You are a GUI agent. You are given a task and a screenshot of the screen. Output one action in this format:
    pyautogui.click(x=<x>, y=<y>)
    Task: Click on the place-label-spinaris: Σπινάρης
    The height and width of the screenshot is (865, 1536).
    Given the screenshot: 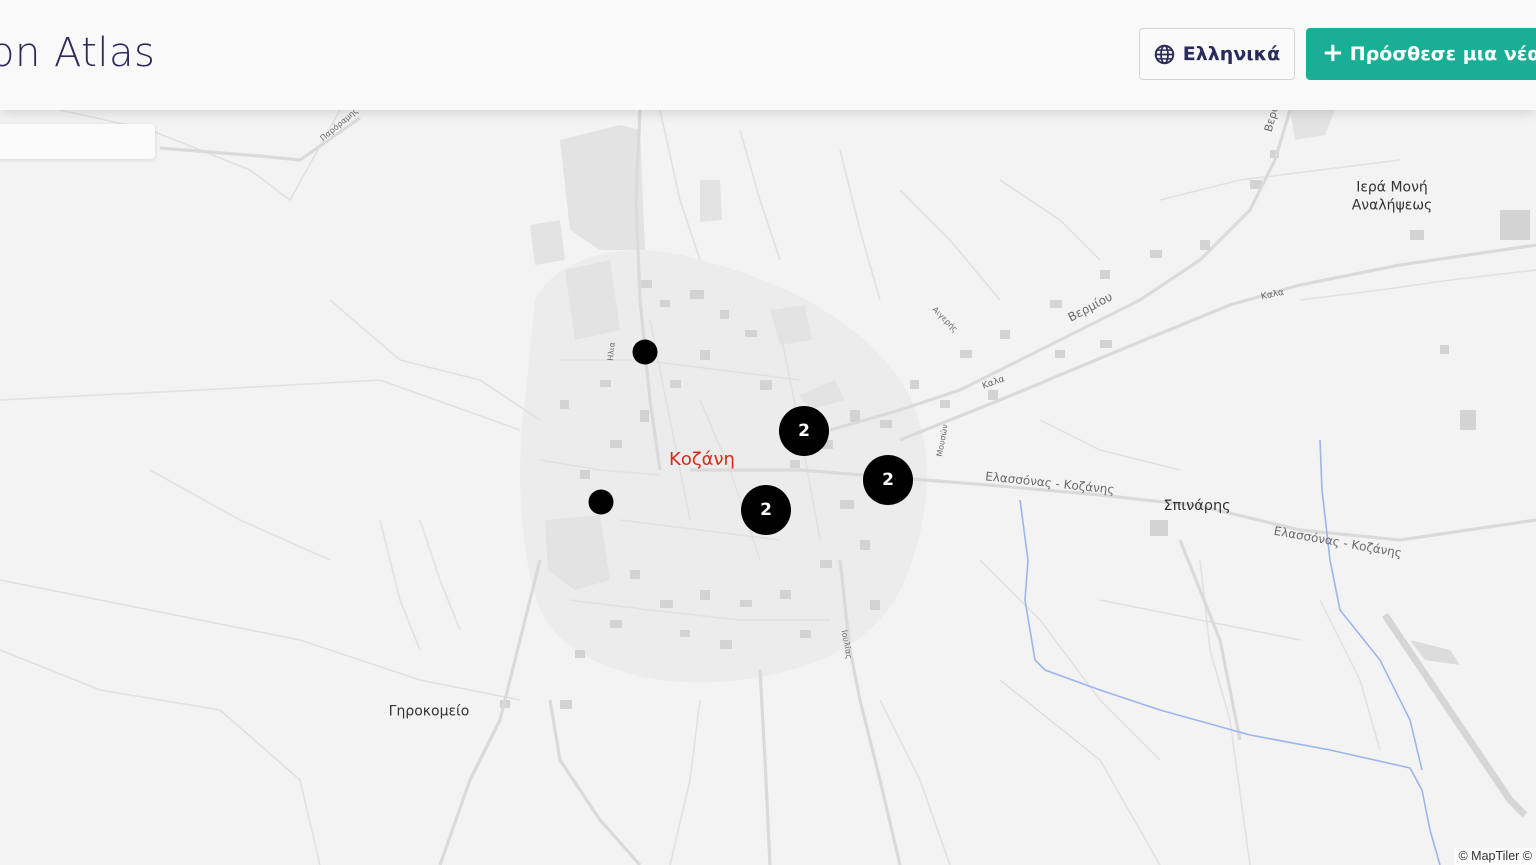 What is the action you would take?
    pyautogui.click(x=1197, y=505)
    